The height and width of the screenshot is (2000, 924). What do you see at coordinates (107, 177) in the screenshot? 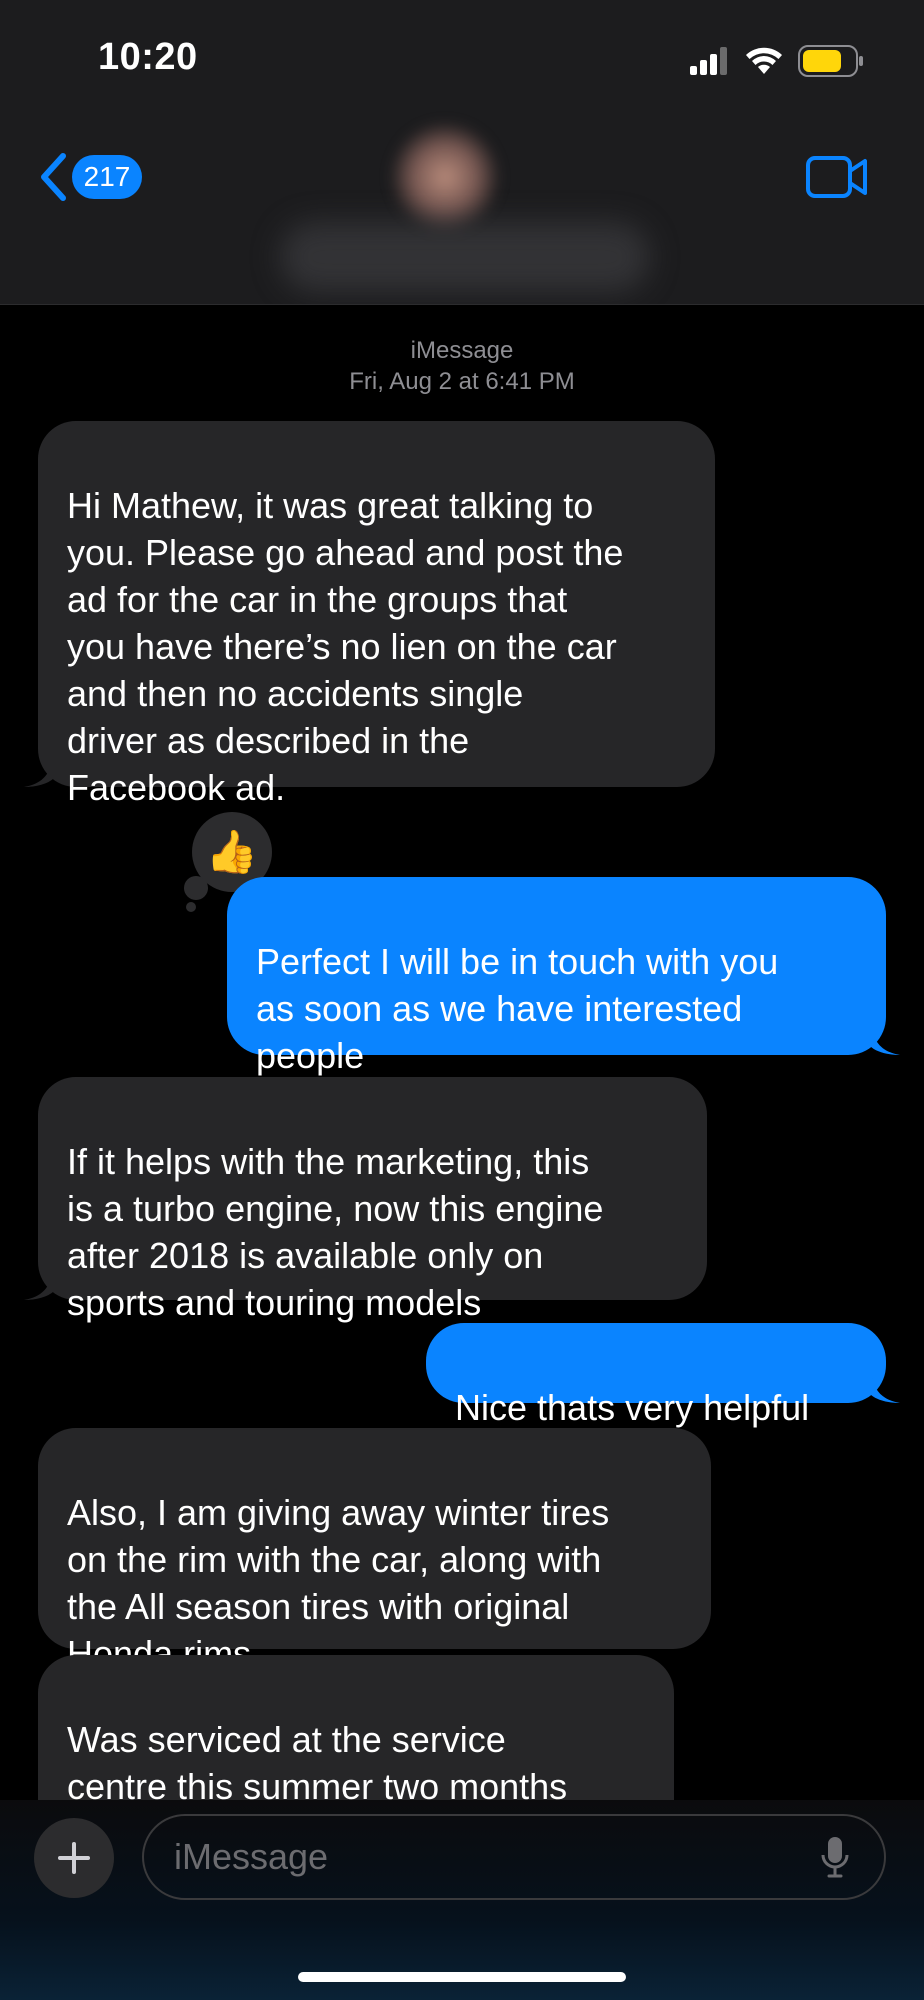
I see `unread-count-badge: 217` at bounding box center [107, 177].